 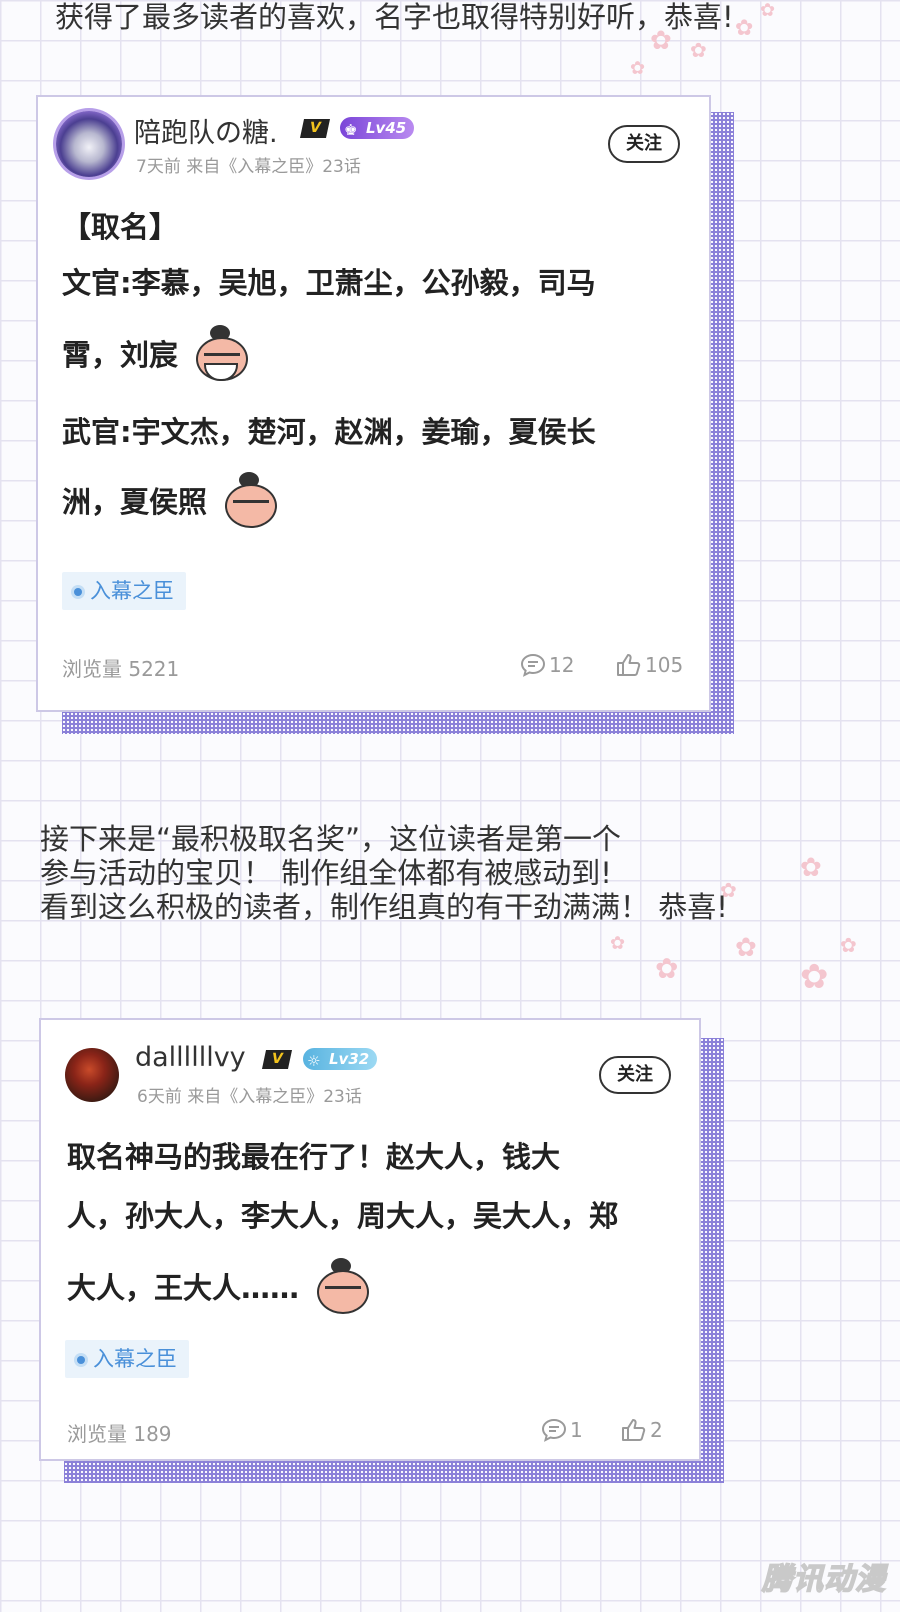 What do you see at coordinates (386, 128) in the screenshot?
I see `level-label: Lv45` at bounding box center [386, 128].